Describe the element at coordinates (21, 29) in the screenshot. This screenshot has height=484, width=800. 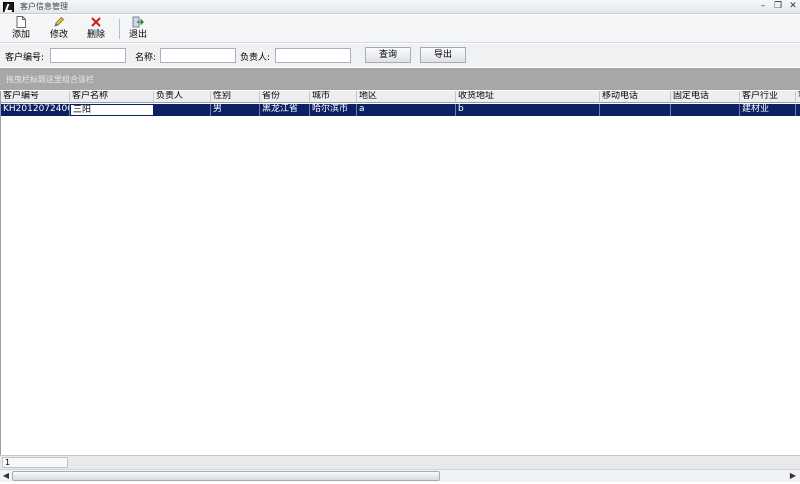
I see `add-button: 添加` at that location.